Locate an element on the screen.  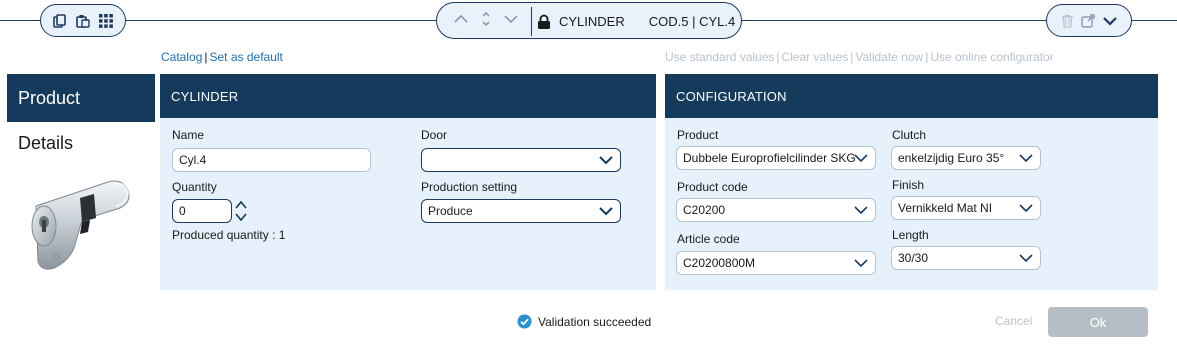
name-label: Name is located at coordinates (188, 135).